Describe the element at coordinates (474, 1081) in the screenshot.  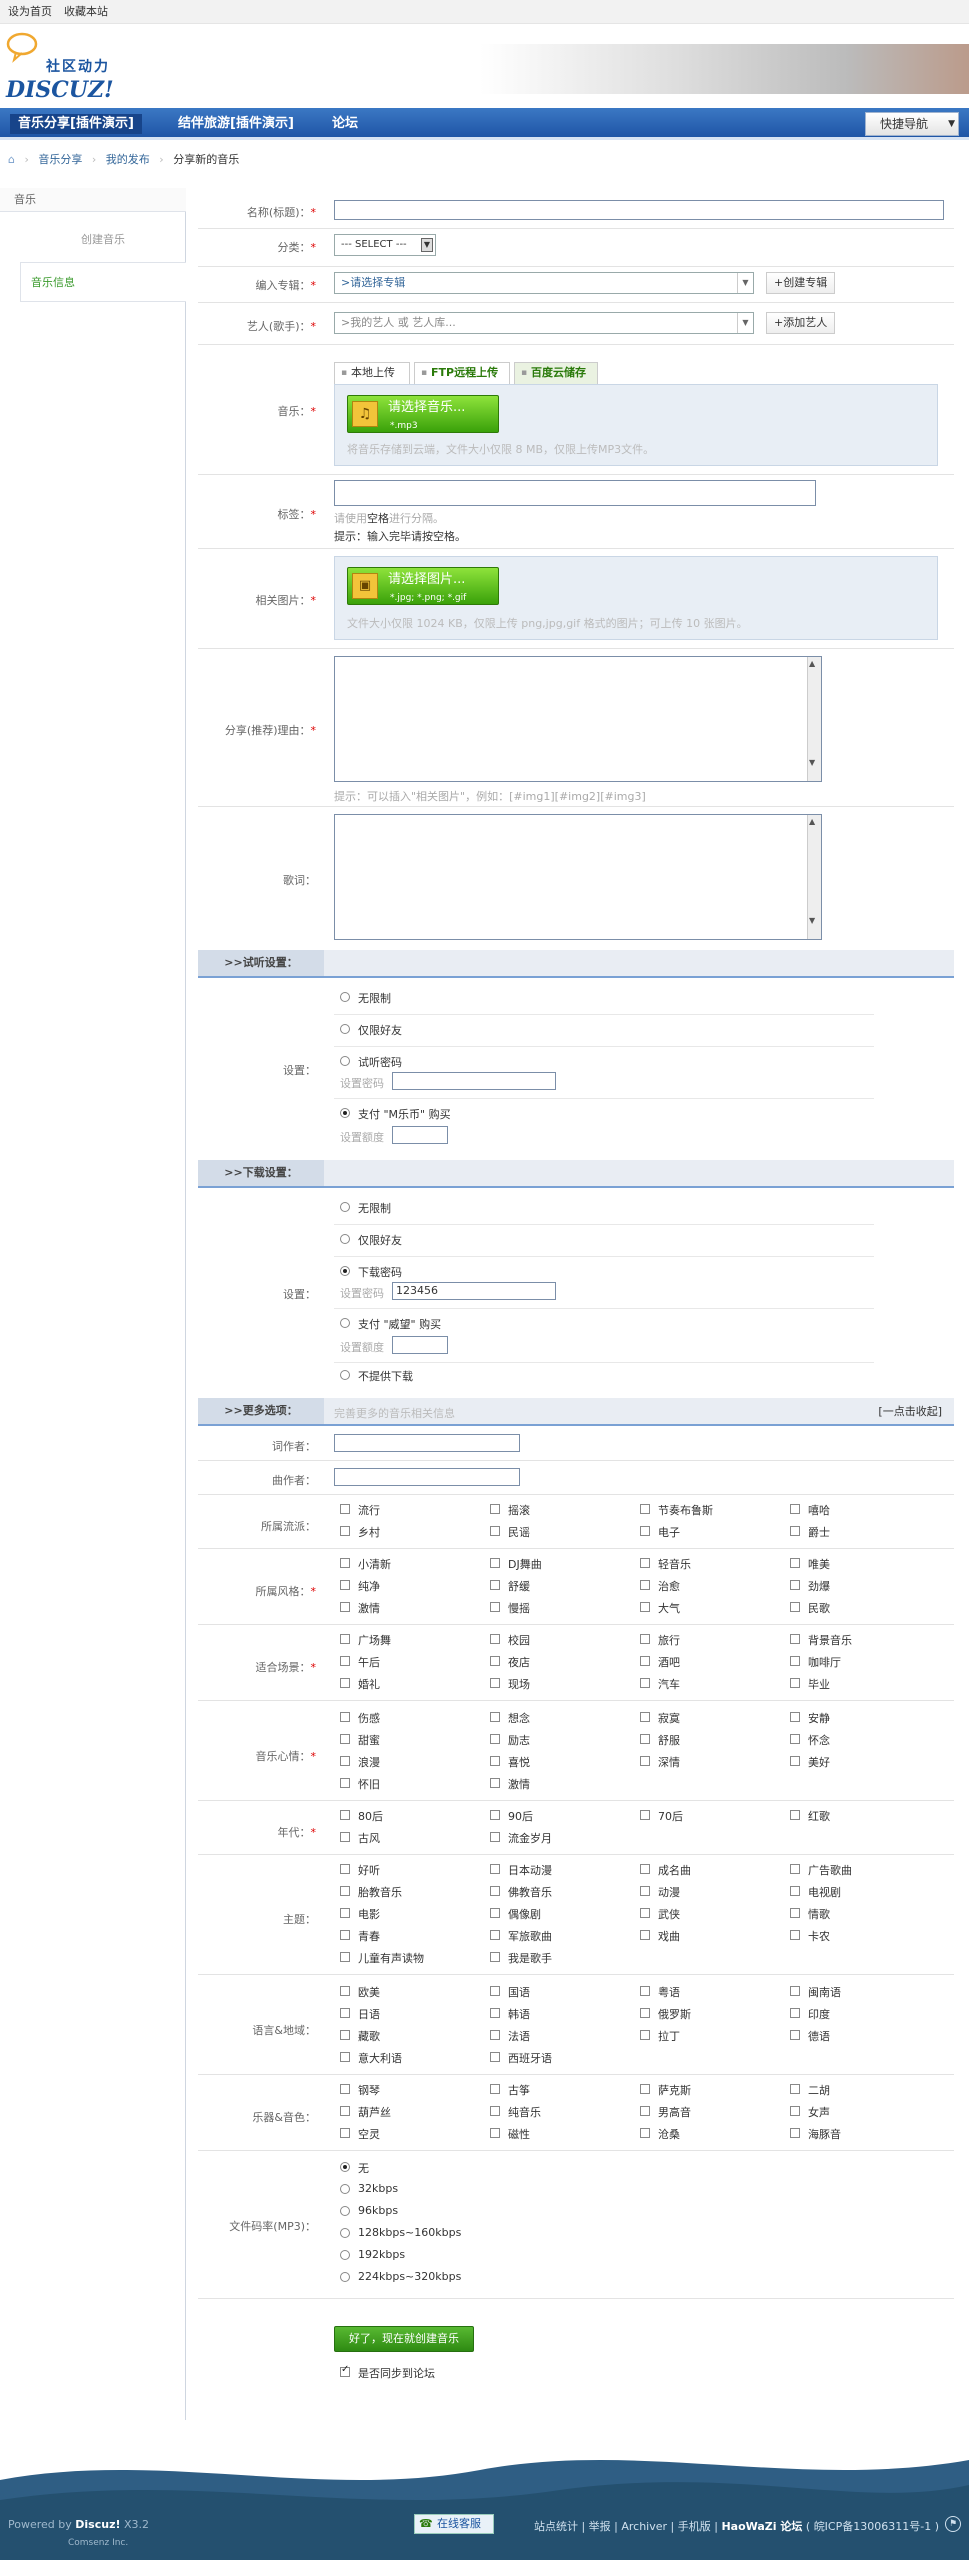
I see `listen-password-input` at that location.